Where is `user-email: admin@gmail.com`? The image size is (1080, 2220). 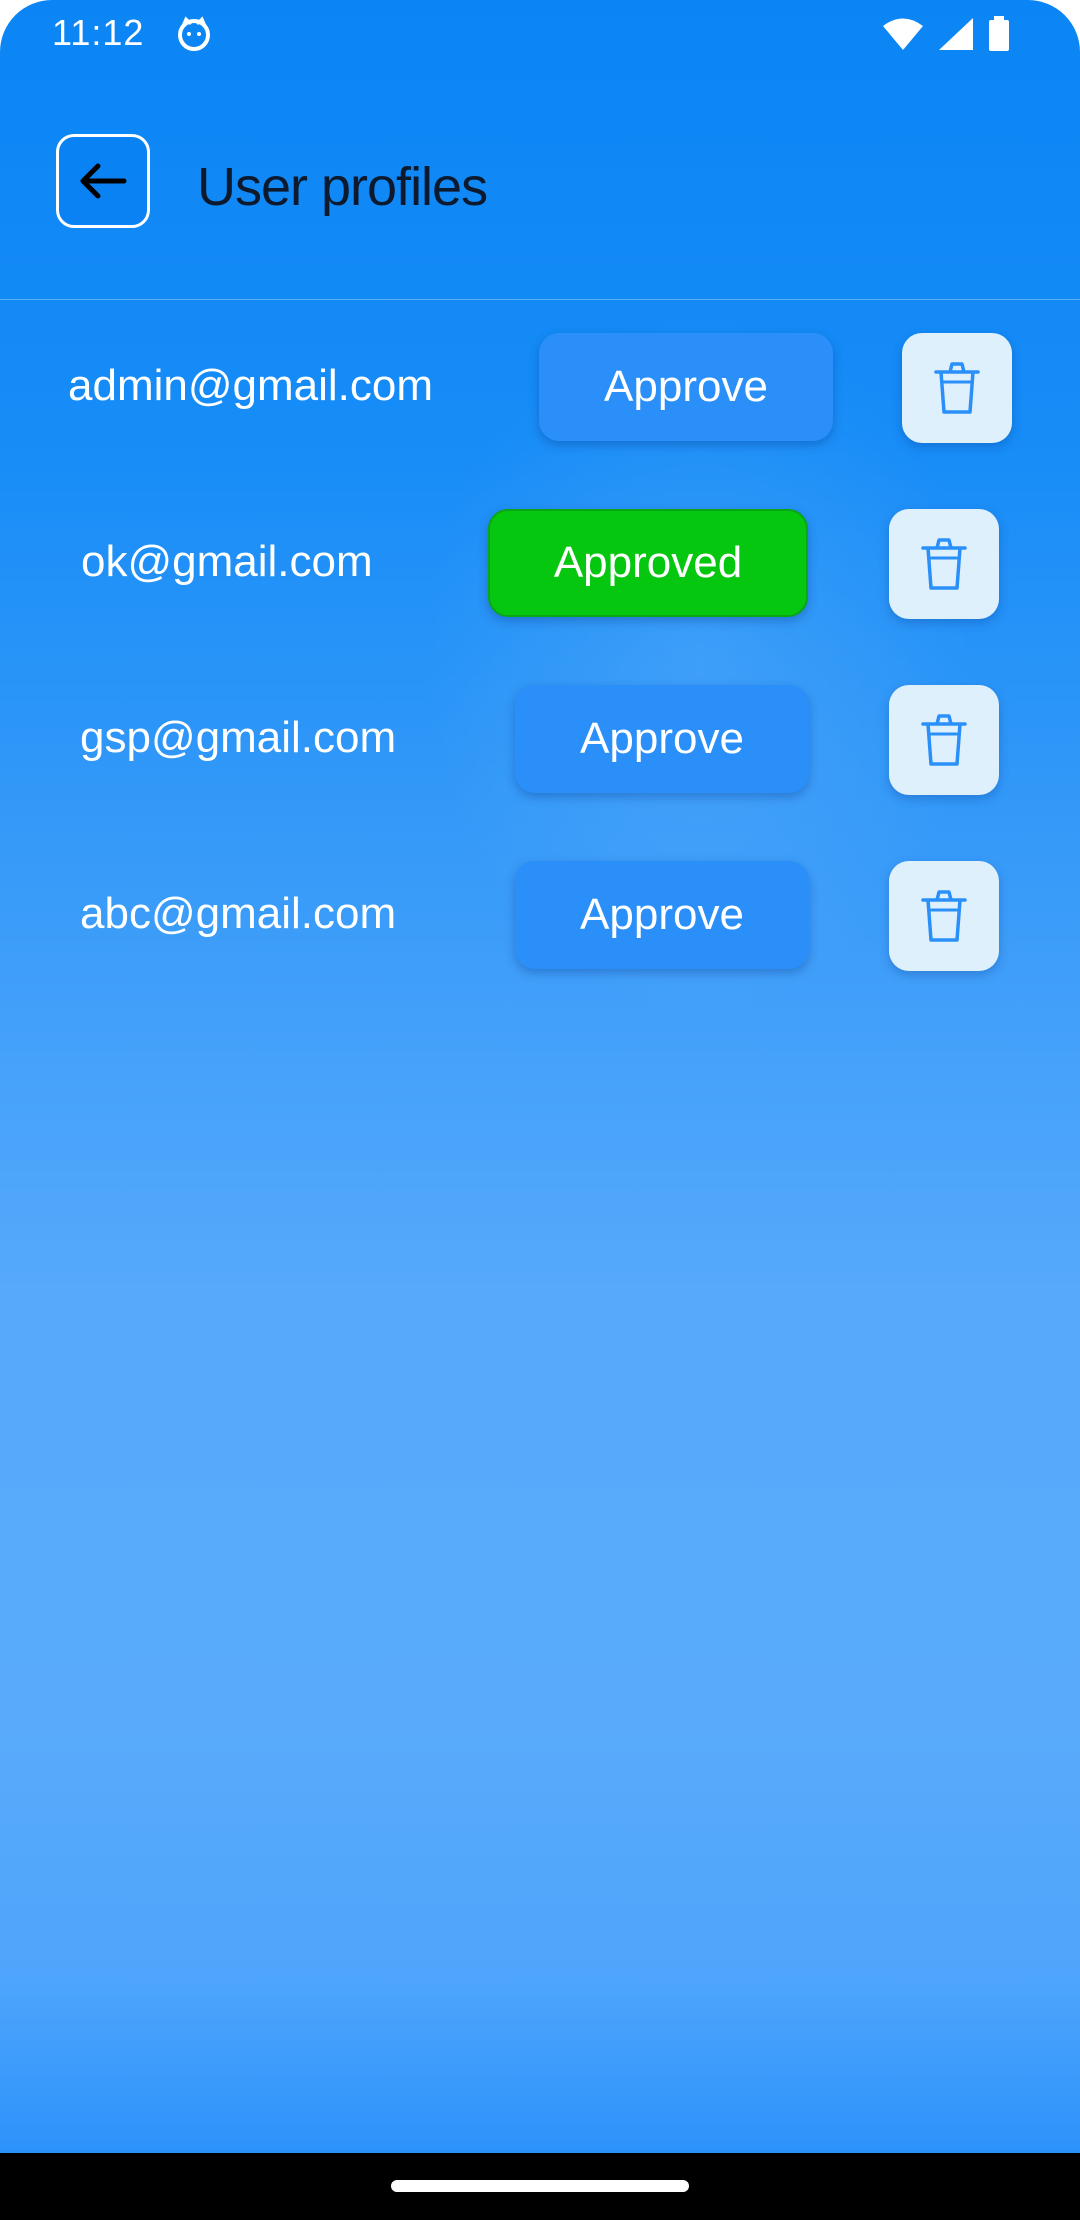 user-email: admin@gmail.com is located at coordinates (250, 385).